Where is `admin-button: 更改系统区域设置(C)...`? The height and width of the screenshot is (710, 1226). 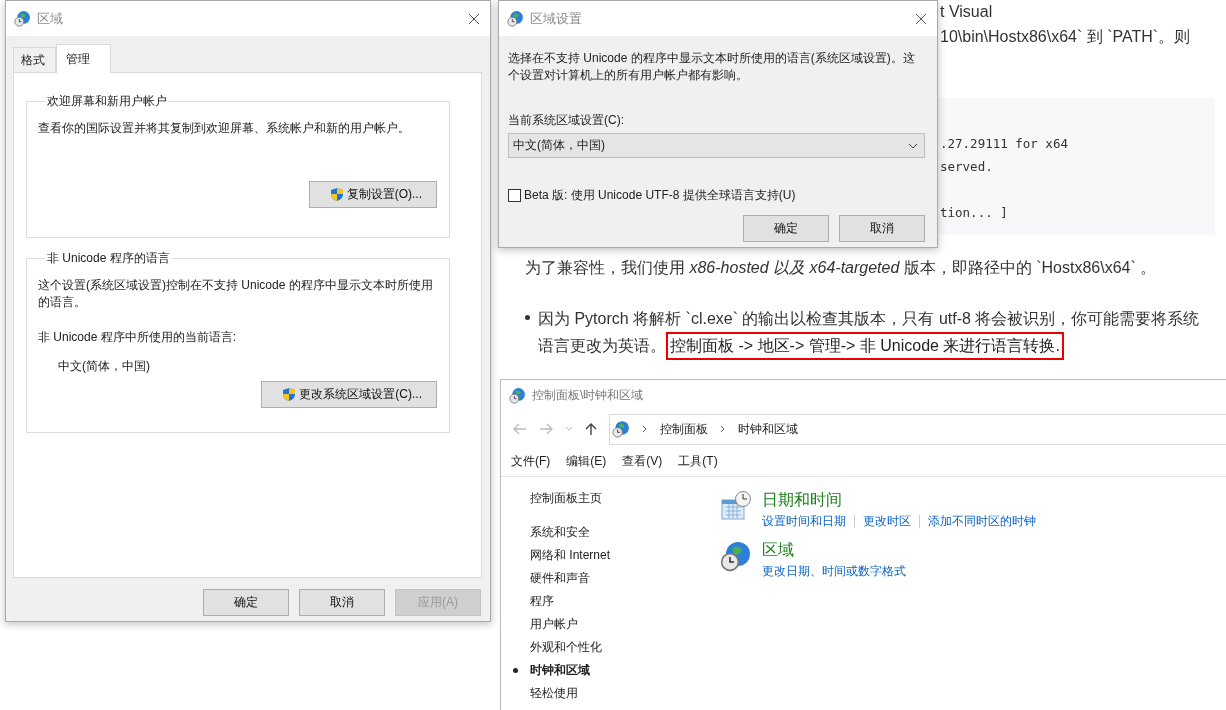 admin-button: 更改系统区域设置(C)... is located at coordinates (349, 394).